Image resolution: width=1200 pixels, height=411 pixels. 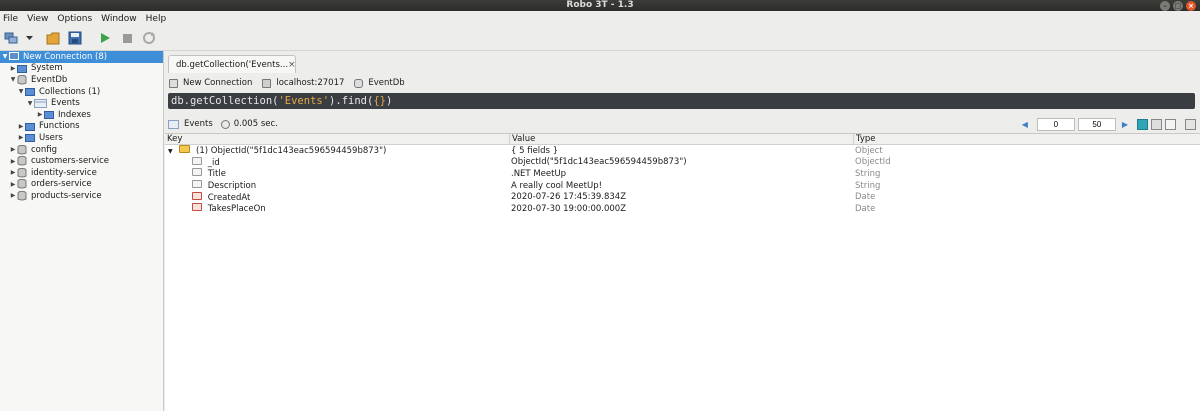 What do you see at coordinates (81, 161) in the screenshot?
I see `tree-item-customers-service: ▶ customers-service` at bounding box center [81, 161].